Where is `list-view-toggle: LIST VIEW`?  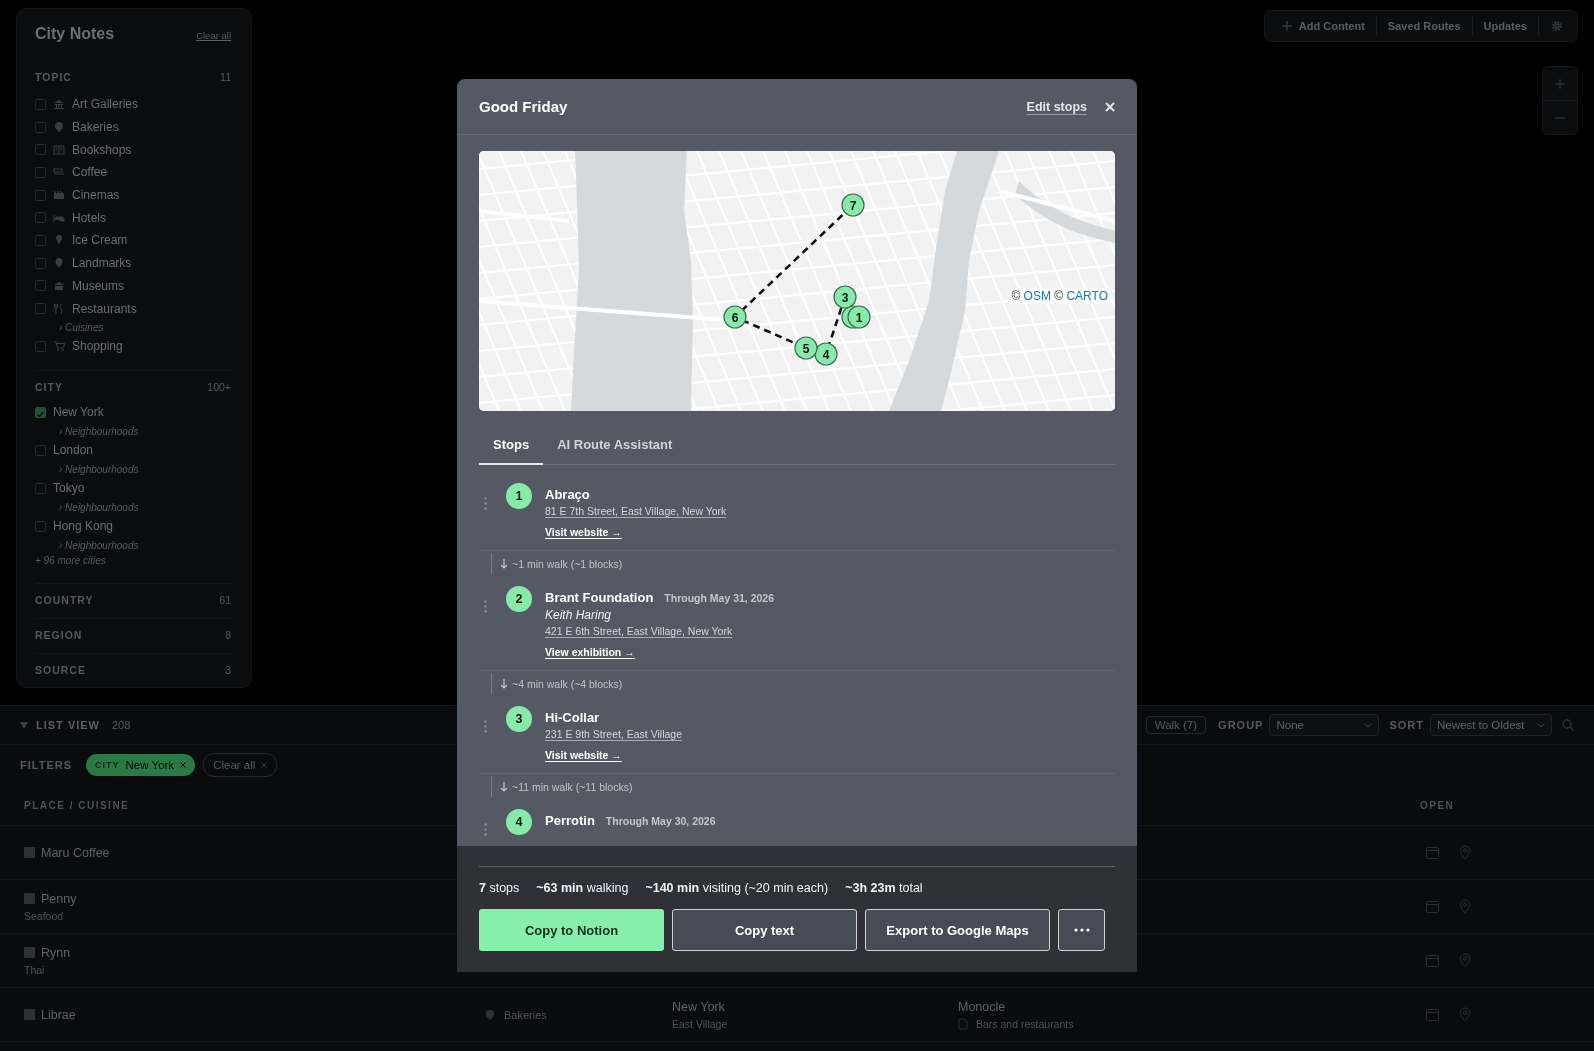
list-view-toggle: LIST VIEW is located at coordinates (68, 725).